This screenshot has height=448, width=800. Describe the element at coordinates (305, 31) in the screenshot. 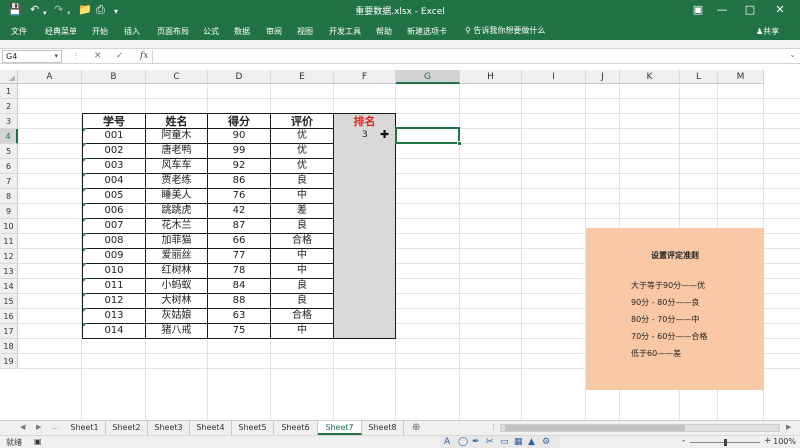

I see `tab-view: 视图` at that location.